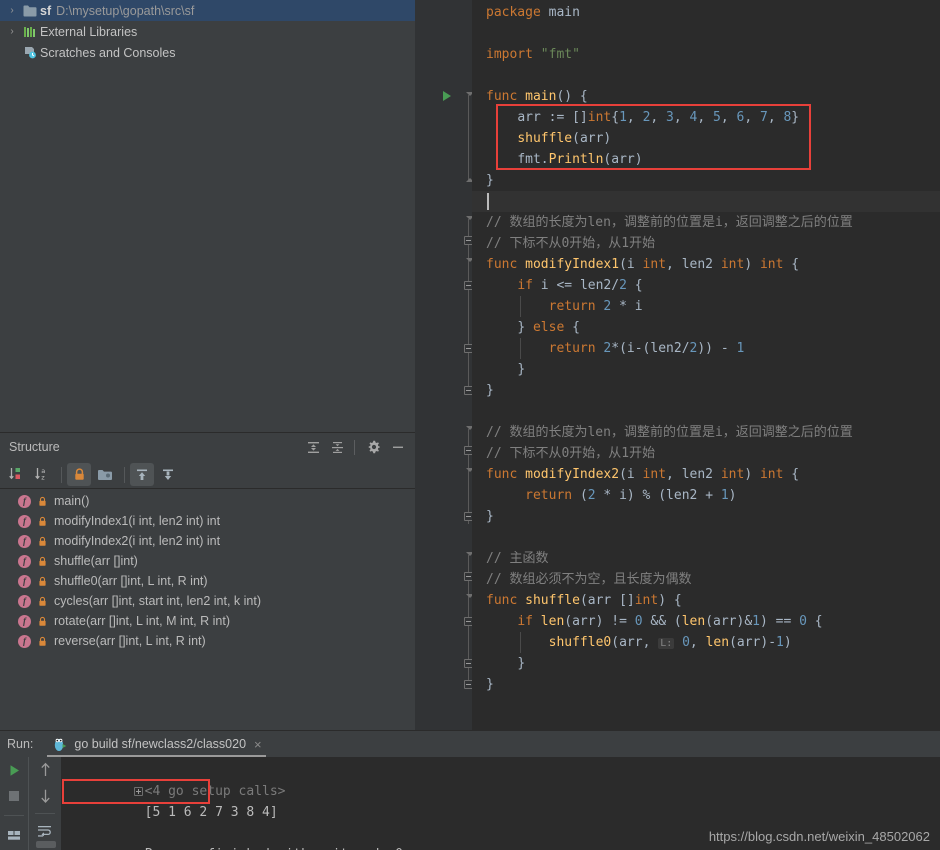 This screenshot has width=940, height=850. What do you see at coordinates (142, 474) in the screenshot?
I see `show-inherited-button` at bounding box center [142, 474].